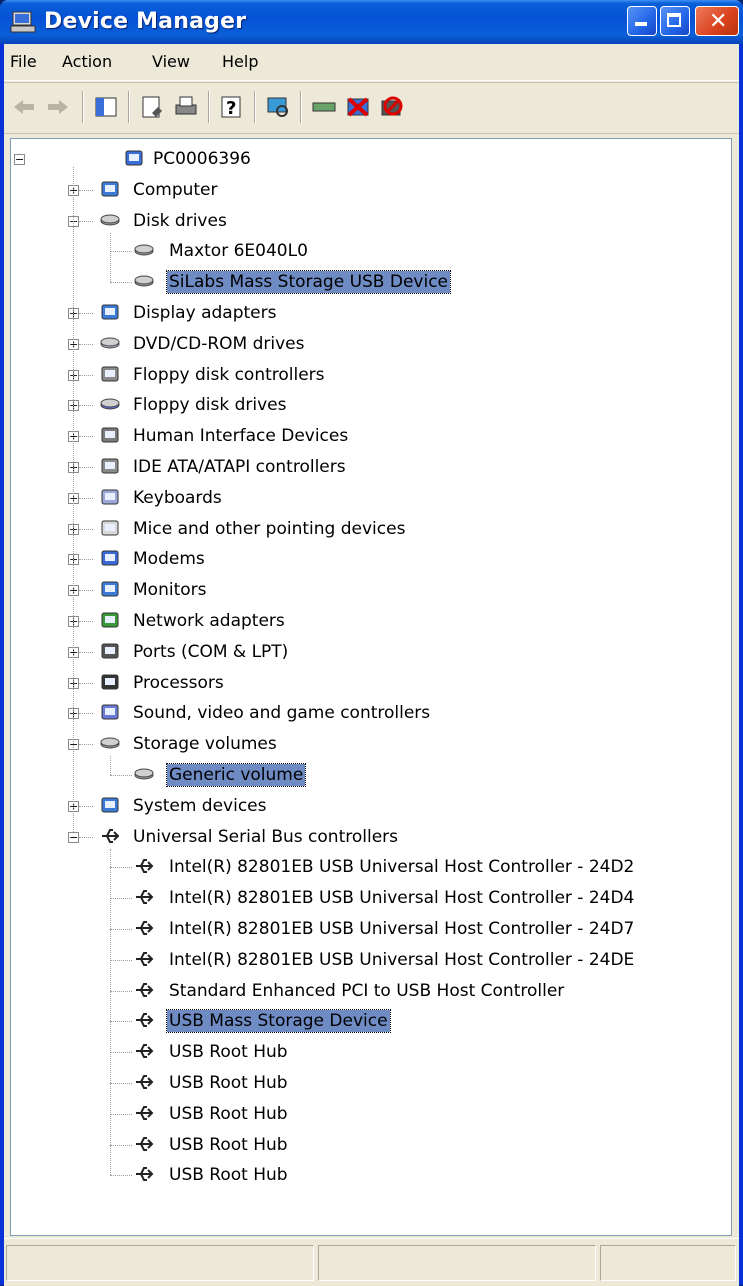 This screenshot has width=743, height=1286. Describe the element at coordinates (371, 498) in the screenshot. I see `tree-category: Keyboards` at that location.